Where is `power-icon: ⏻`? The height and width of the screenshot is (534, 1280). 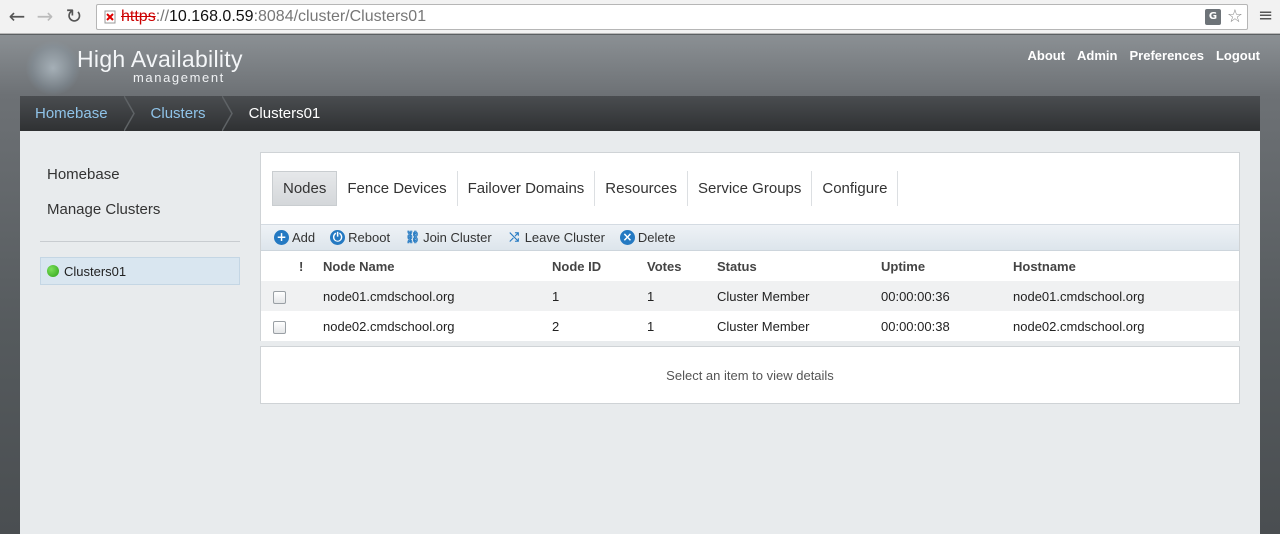 power-icon: ⏻ is located at coordinates (338, 237).